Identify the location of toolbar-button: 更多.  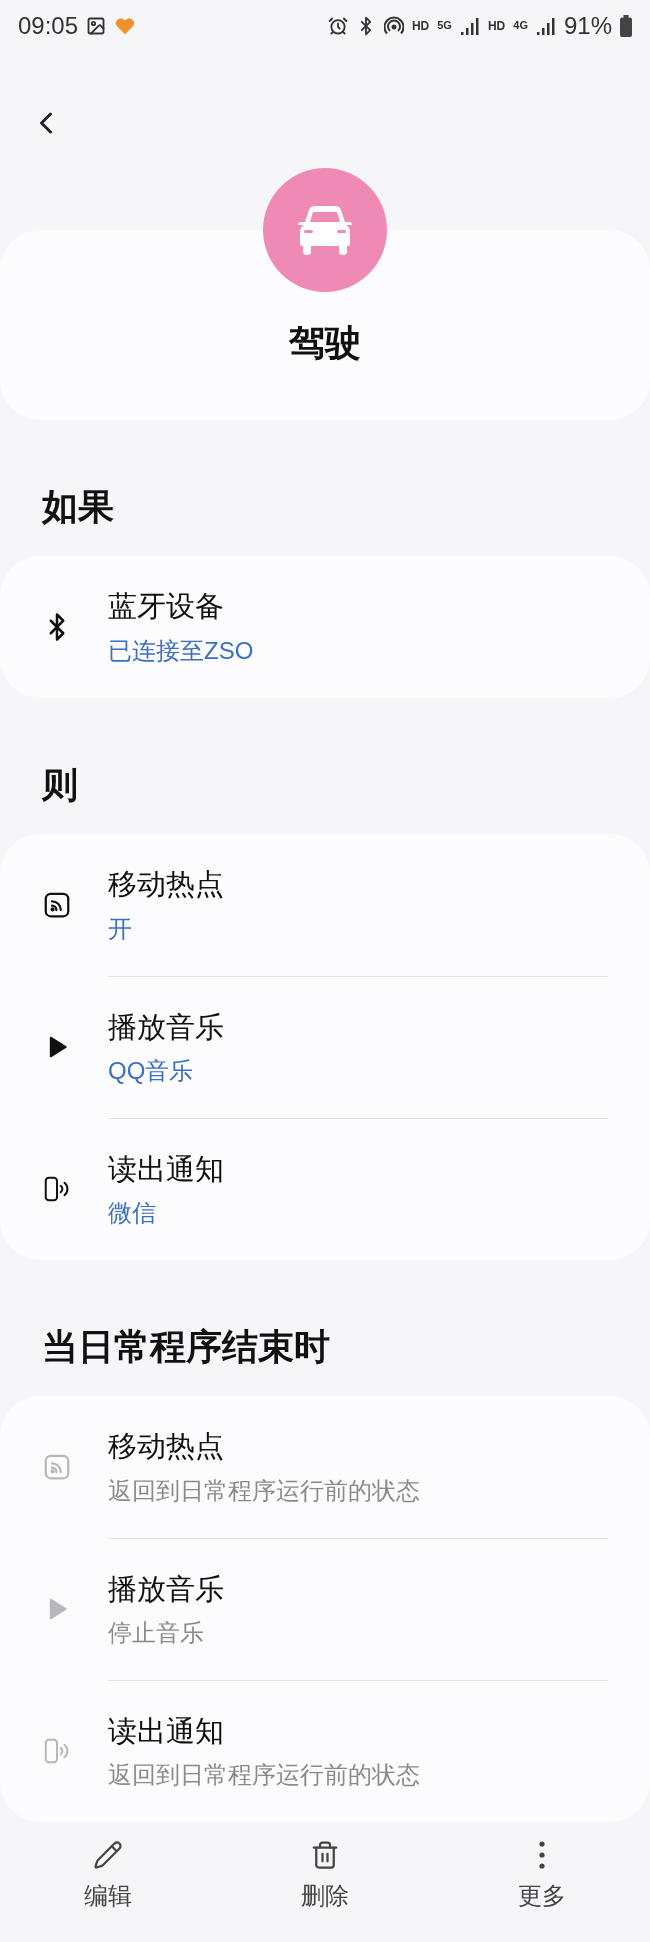
(541, 1877).